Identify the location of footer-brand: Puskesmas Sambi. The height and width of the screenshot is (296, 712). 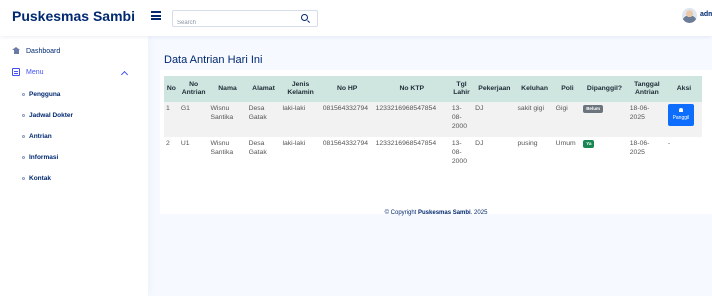
(444, 213).